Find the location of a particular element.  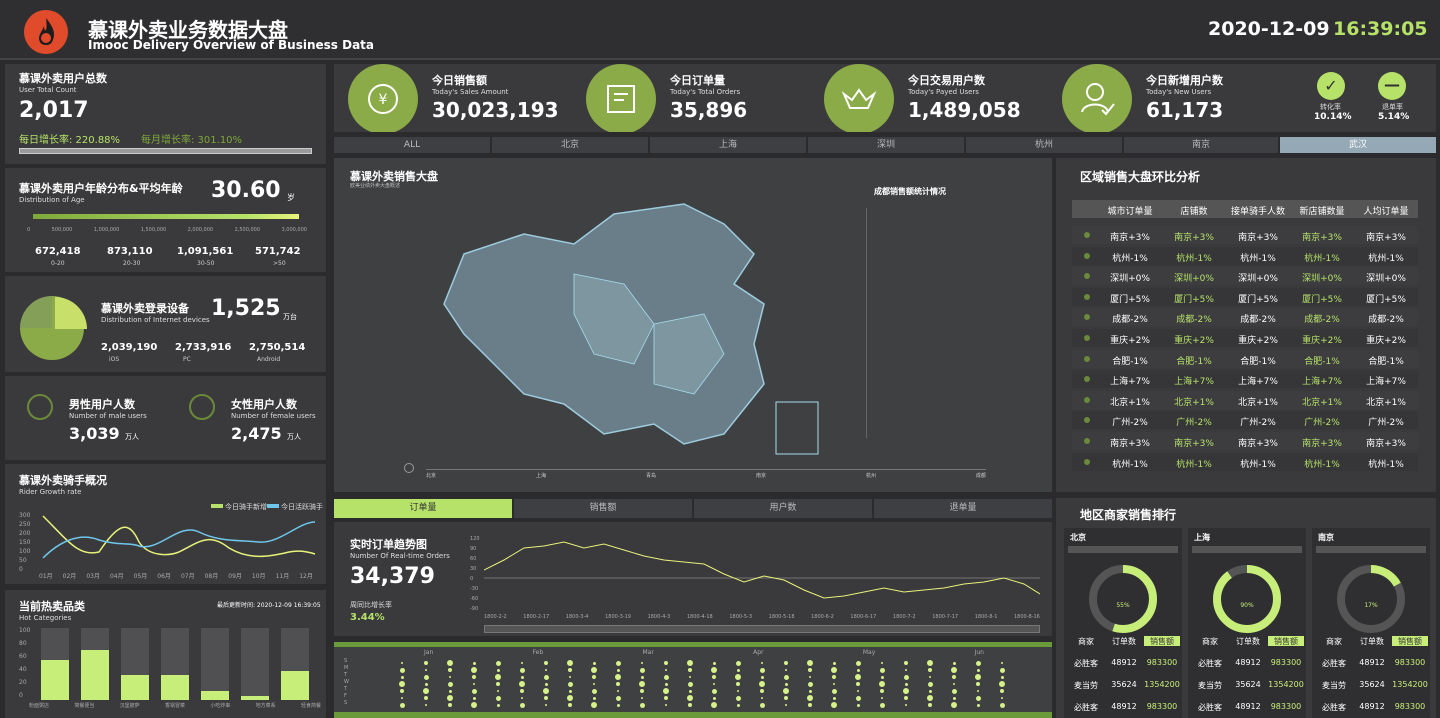

tab-beijing: 北京 is located at coordinates (570, 145).